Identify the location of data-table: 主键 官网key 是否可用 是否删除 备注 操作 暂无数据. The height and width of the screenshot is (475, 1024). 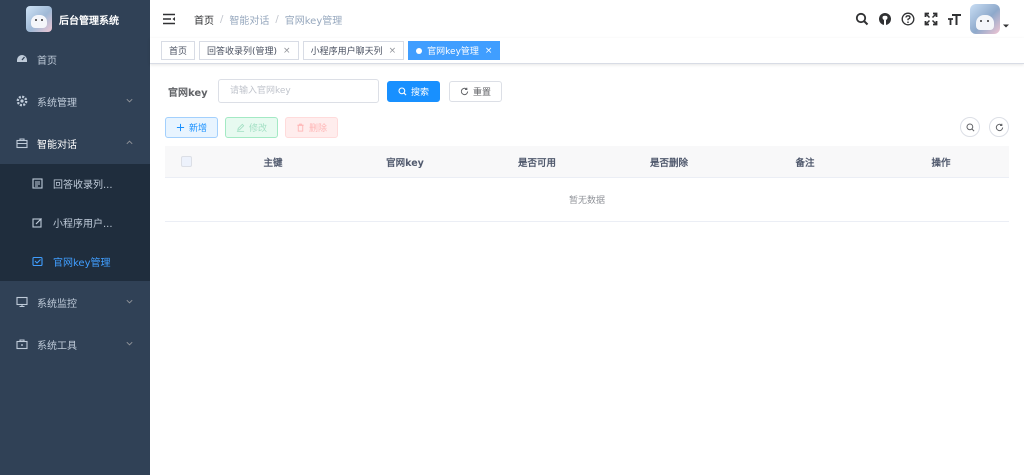
(587, 184).